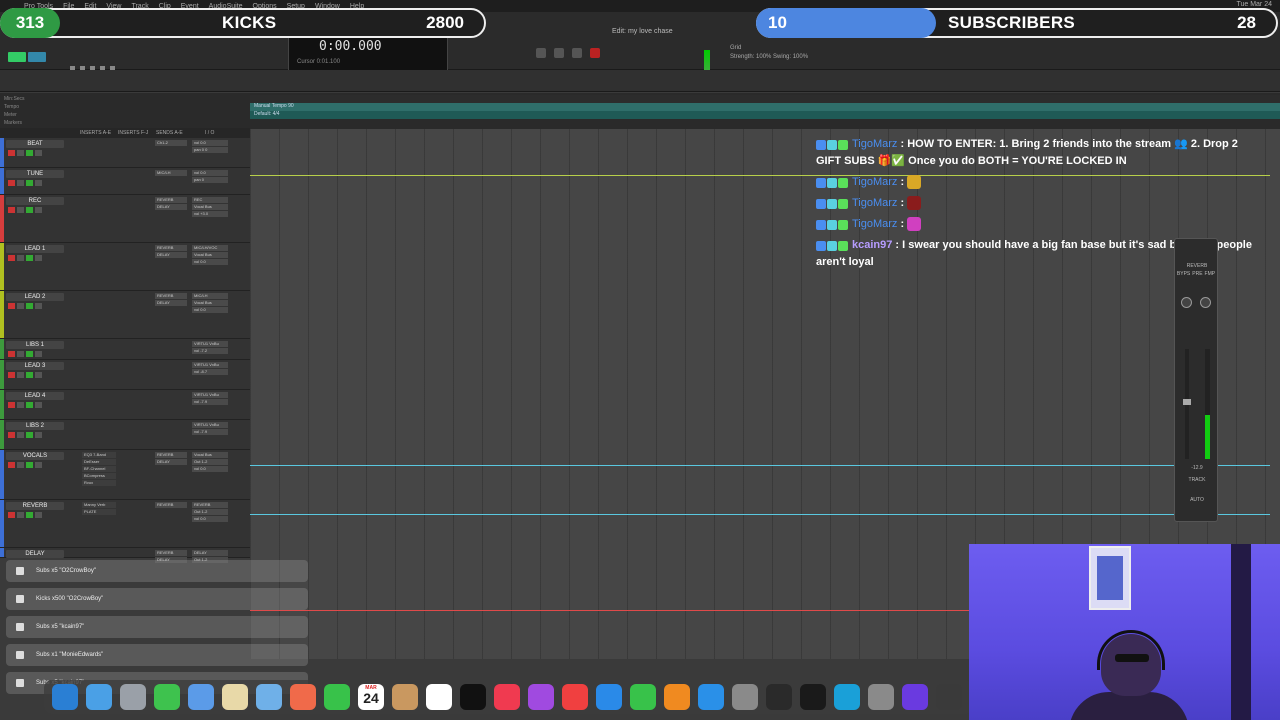  What do you see at coordinates (125, 219) in the screenshot?
I see `track-row: REC REVERB DELAY REC Vocal Bus vol +3.0` at bounding box center [125, 219].